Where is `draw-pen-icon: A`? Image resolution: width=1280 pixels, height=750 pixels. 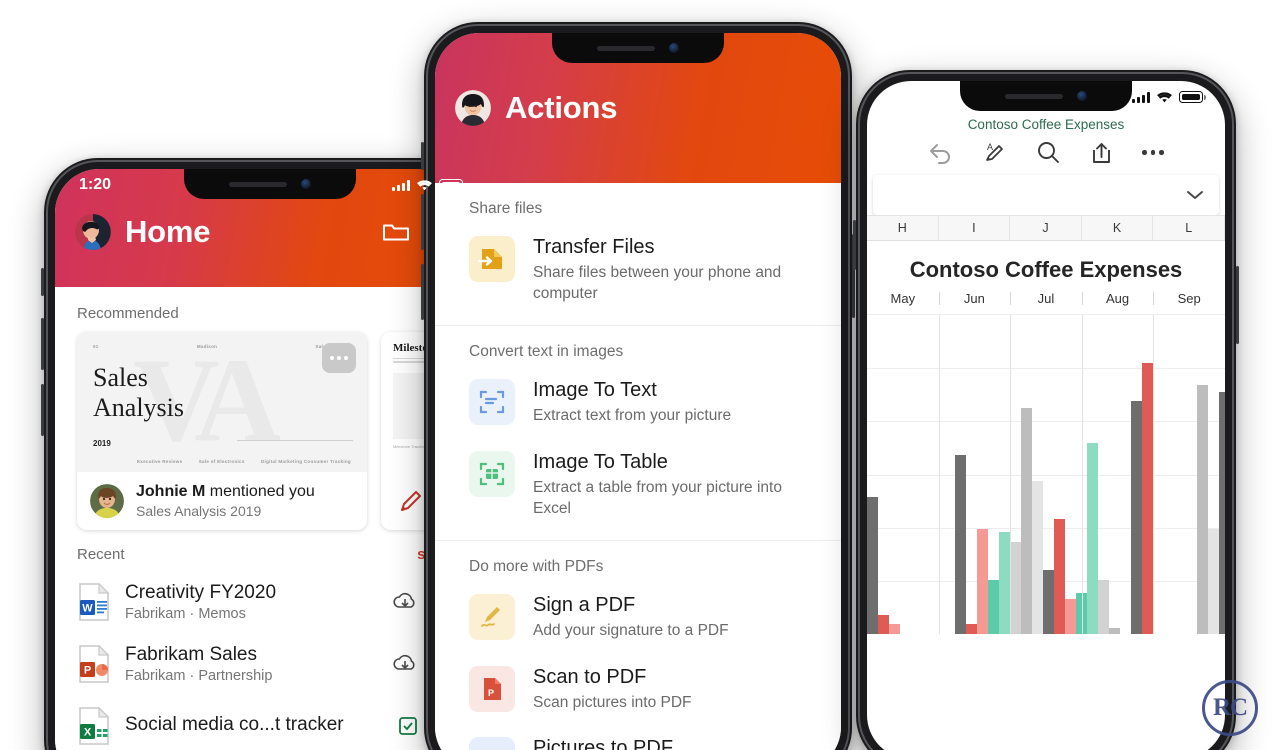
draw-pen-icon: A is located at coordinates (995, 153).